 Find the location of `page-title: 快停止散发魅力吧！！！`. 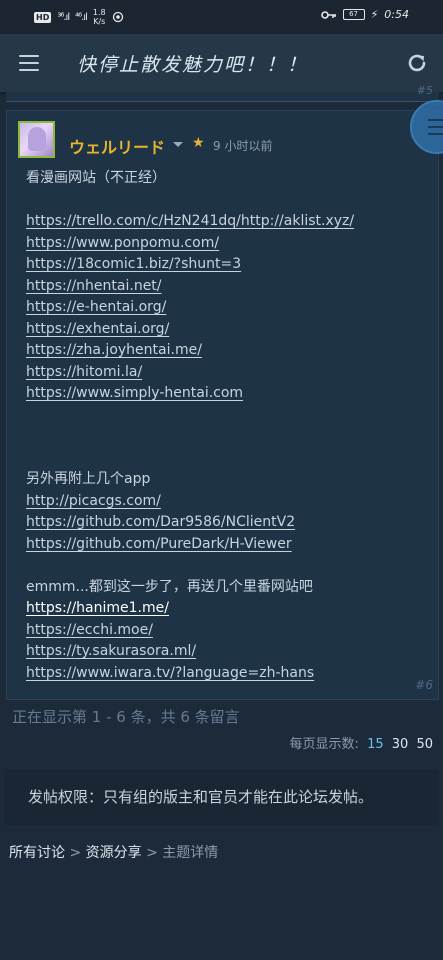

page-title: 快停止散发魅力吧！！！ is located at coordinates (193, 65).